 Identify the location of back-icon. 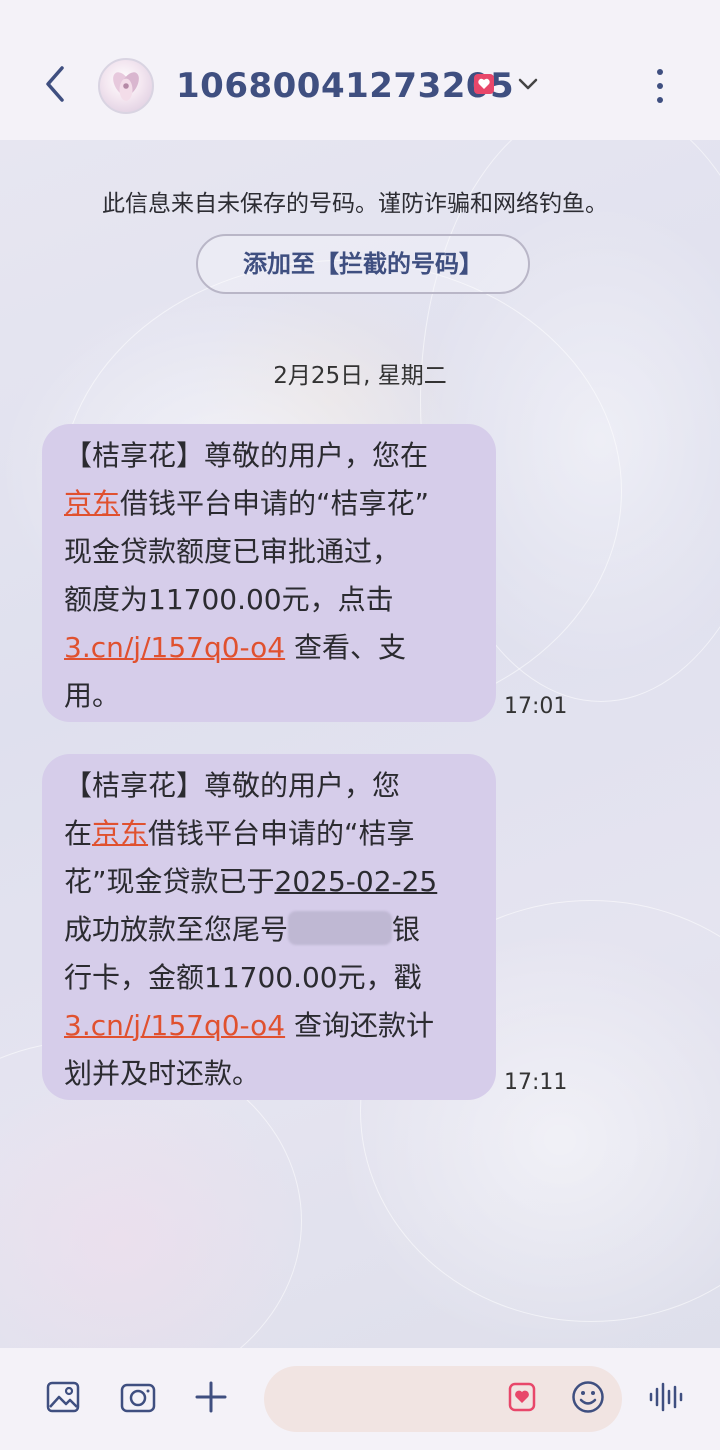
(56, 84).